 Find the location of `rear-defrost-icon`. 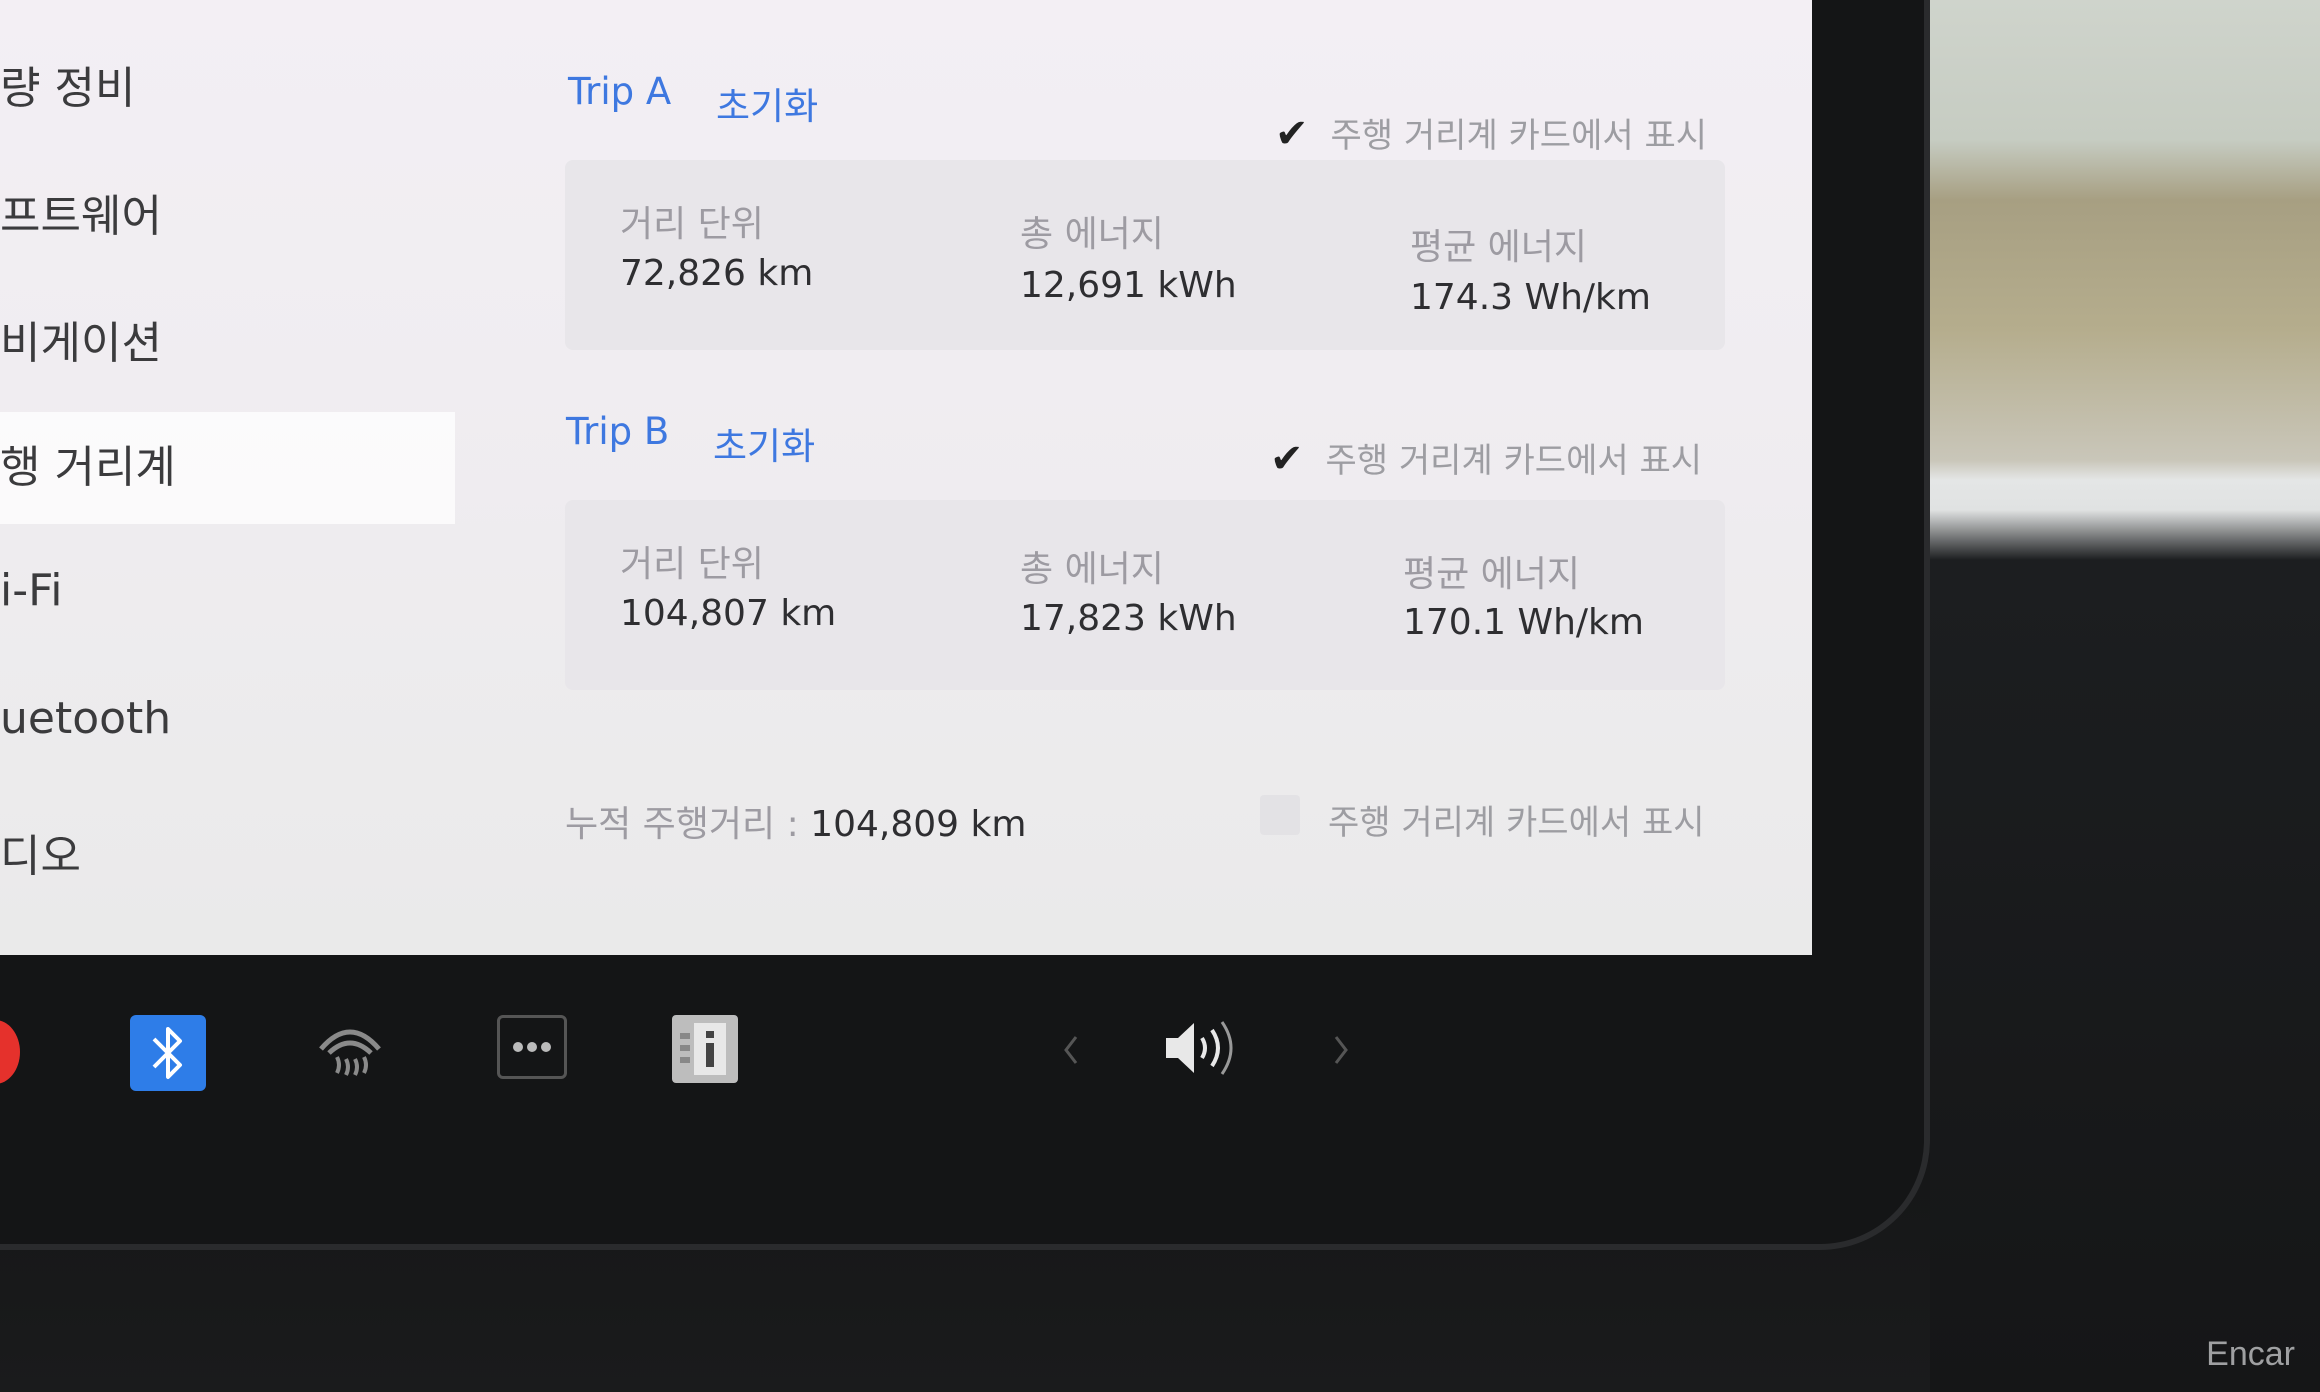

rear-defrost-icon is located at coordinates (350, 1052).